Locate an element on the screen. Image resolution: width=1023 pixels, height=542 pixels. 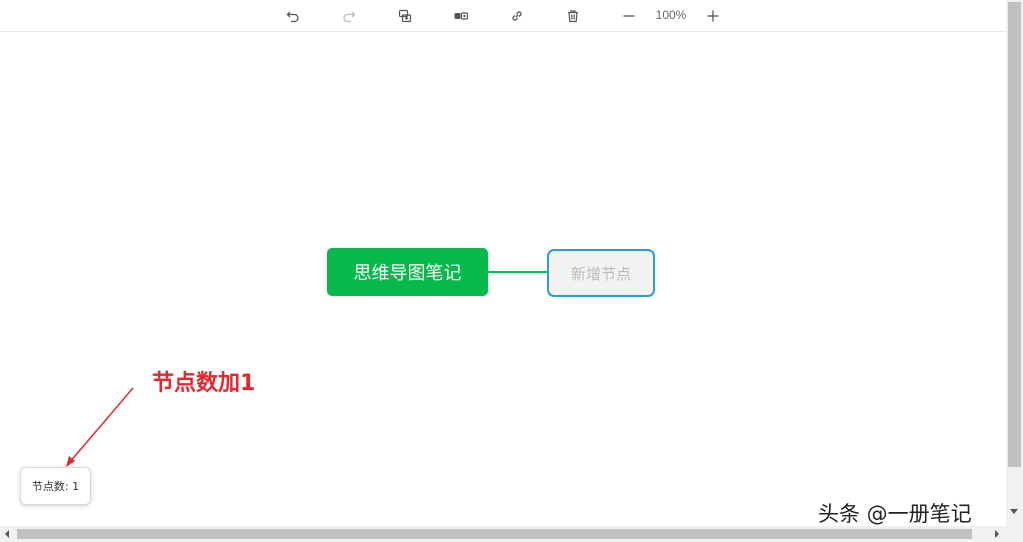
root-node: 思维导图笔记 is located at coordinates (407, 272).